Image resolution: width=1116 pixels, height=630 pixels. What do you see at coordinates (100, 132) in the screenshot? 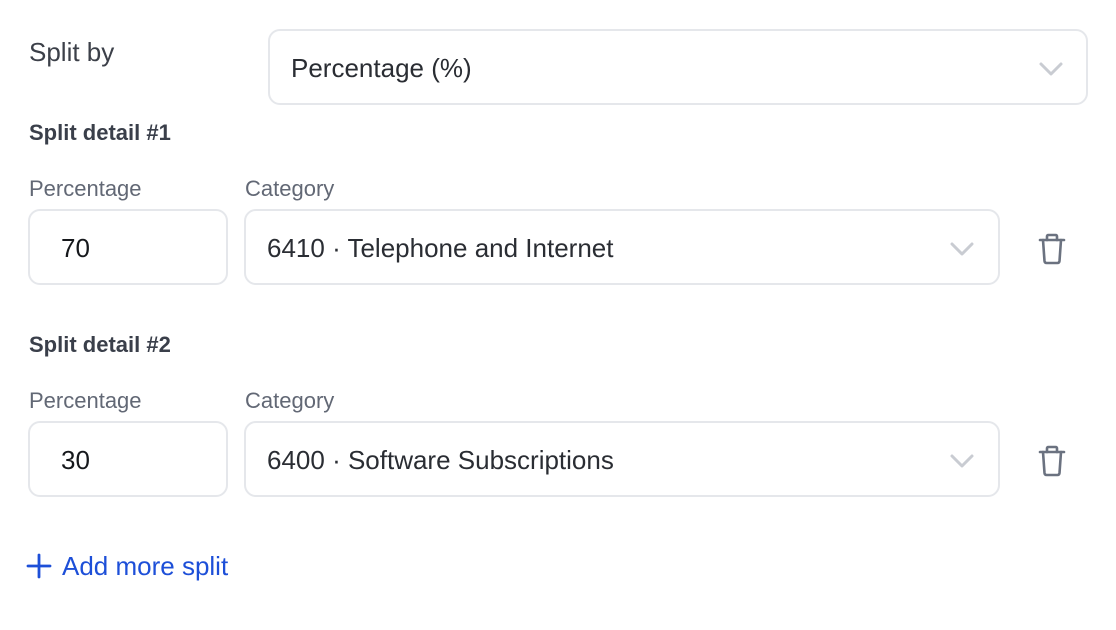
I see `split-detail-1-title: Split detail #1` at bounding box center [100, 132].